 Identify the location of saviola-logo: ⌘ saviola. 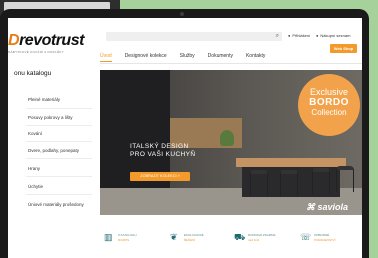
(327, 207).